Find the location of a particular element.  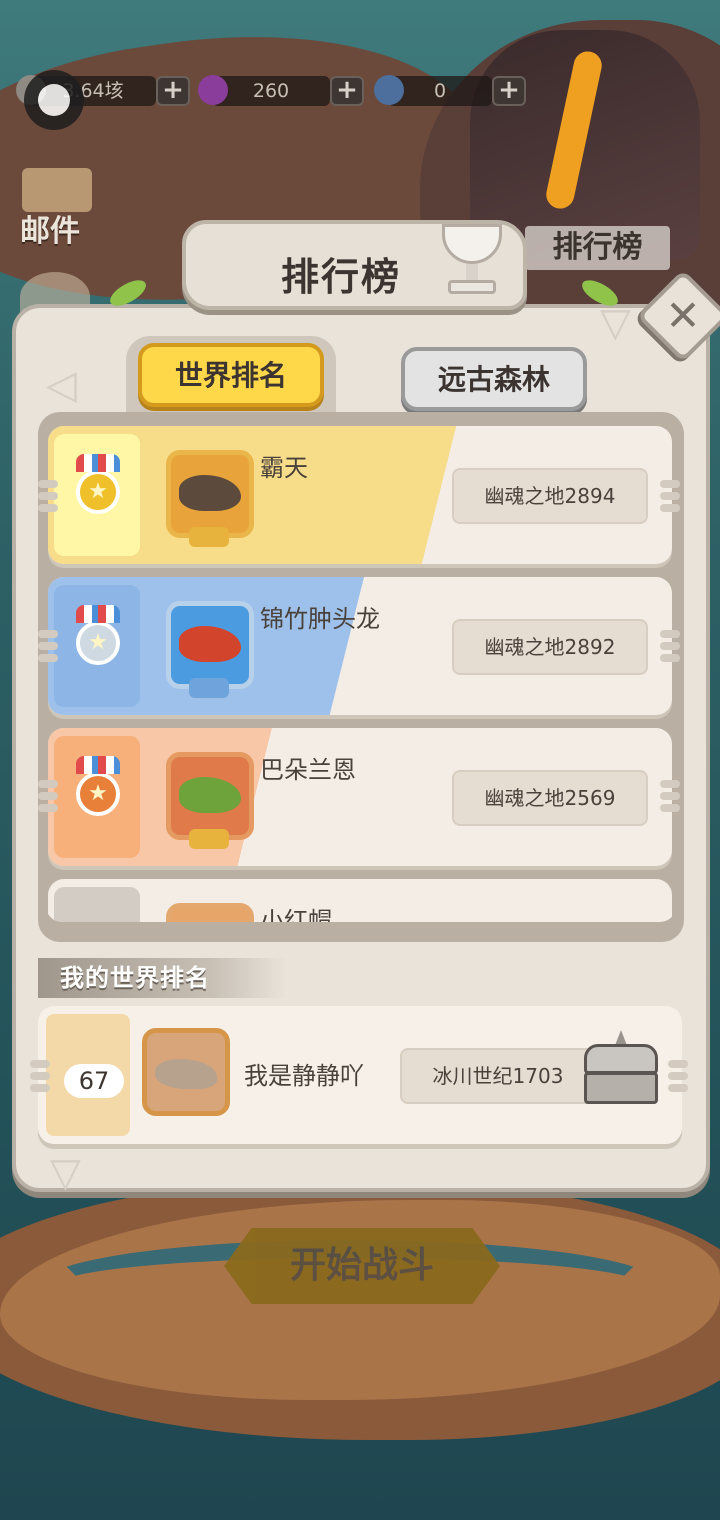

wing-badge-icon is located at coordinates (209, 688).